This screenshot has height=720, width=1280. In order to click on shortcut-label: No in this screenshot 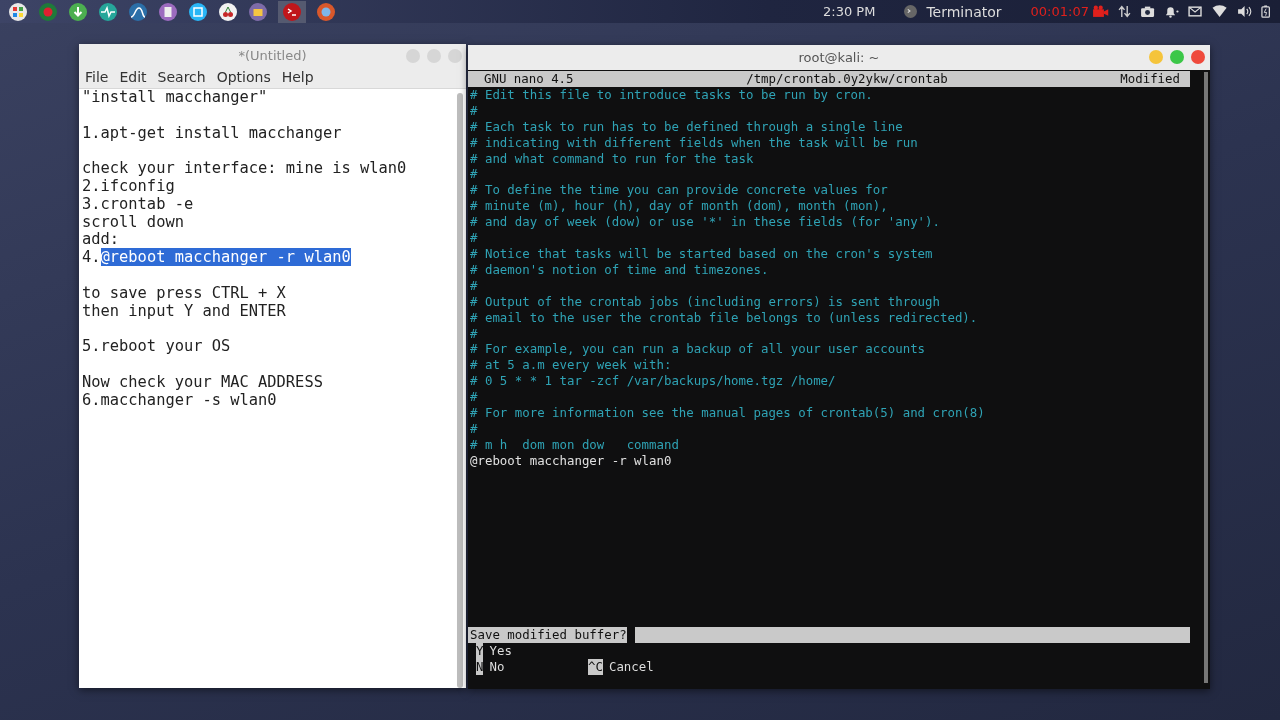, I will do `click(497, 666)`.